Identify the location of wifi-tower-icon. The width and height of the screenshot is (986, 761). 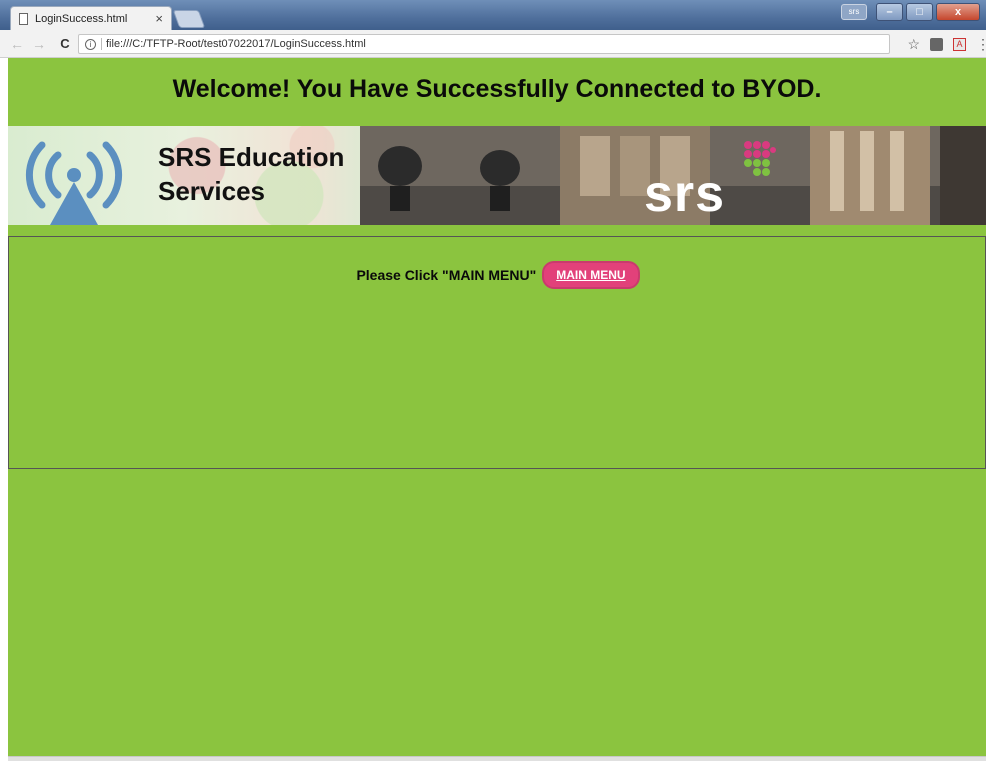
(74, 183).